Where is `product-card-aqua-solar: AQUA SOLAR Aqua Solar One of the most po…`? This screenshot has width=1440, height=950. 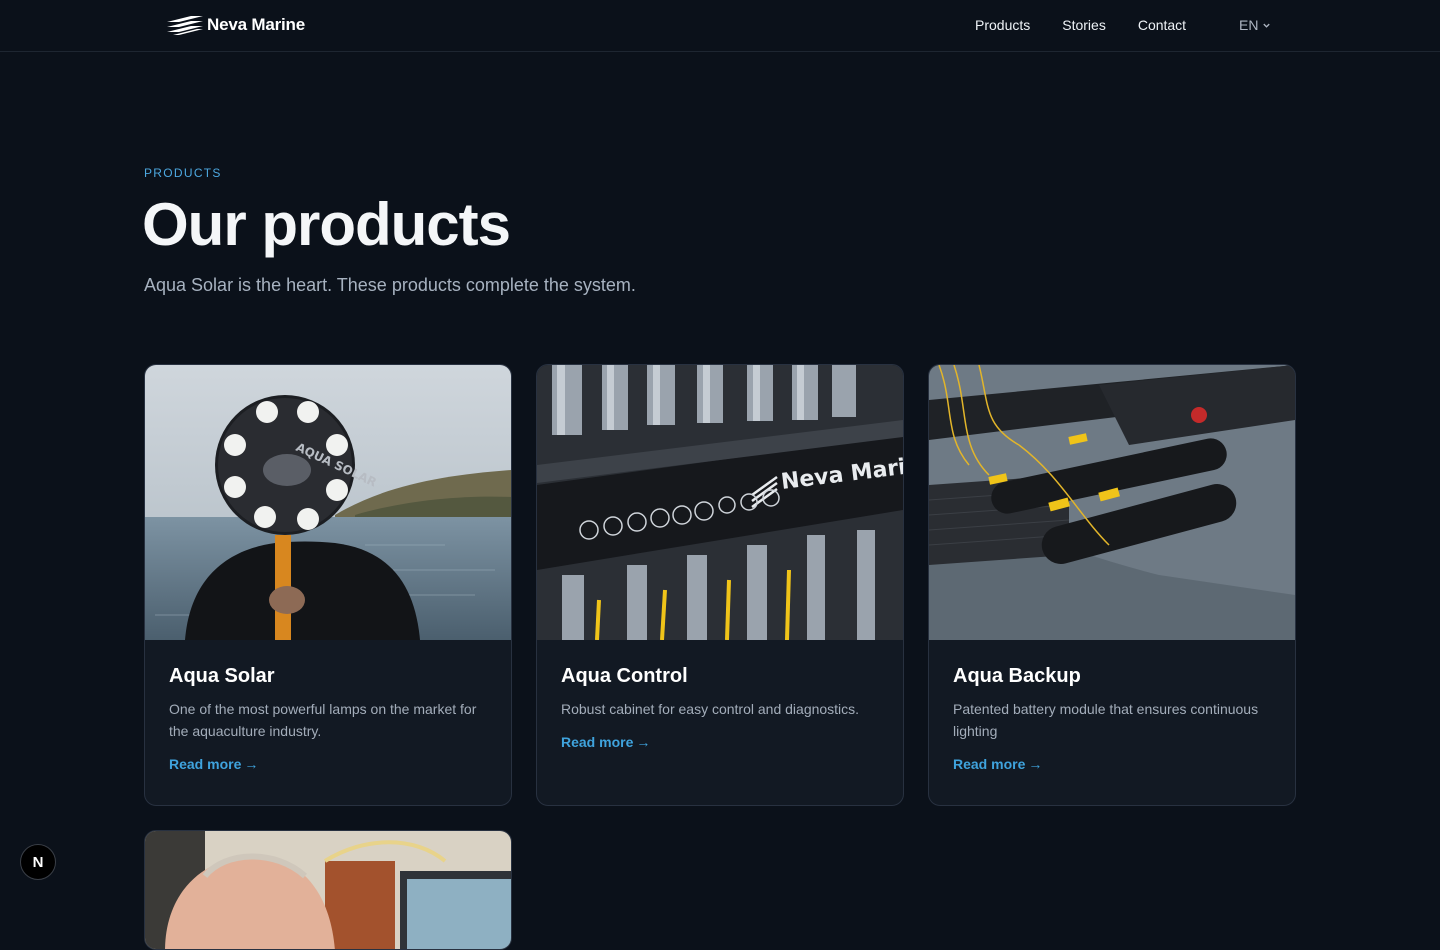
product-card-aqua-solar: AQUA SOLAR Aqua Solar One of the most po… is located at coordinates (328, 585).